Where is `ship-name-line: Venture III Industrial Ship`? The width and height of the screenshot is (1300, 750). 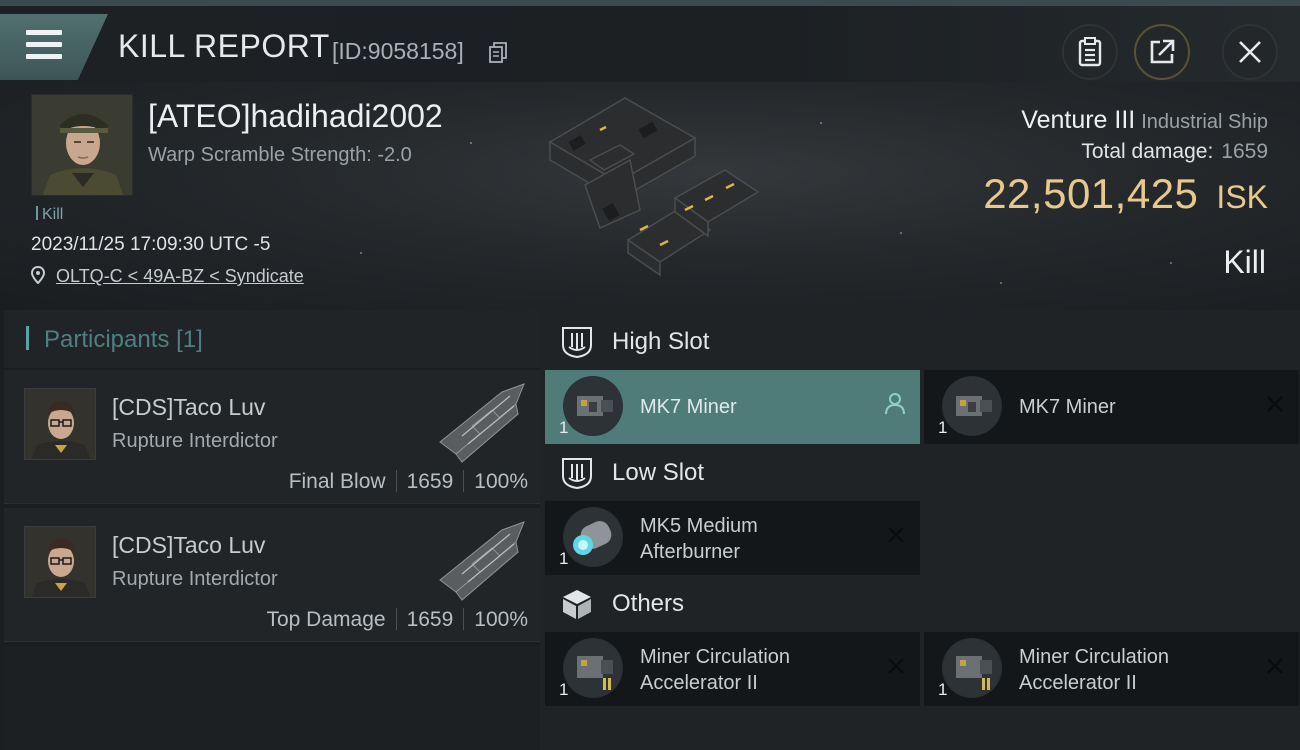 ship-name-line: Venture III Industrial Ship is located at coordinates (1144, 120).